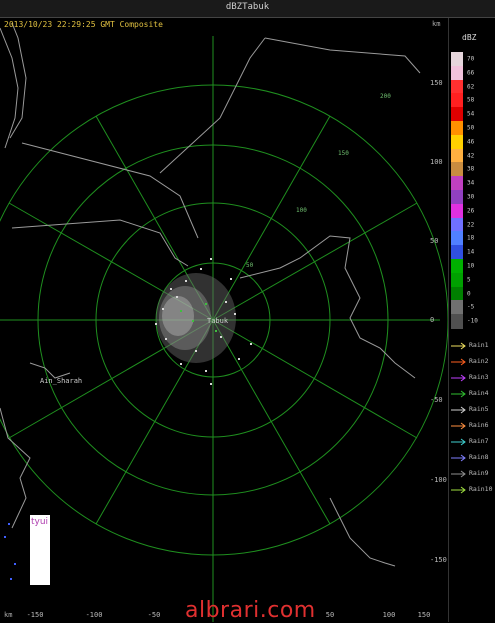  Describe the element at coordinates (35, 615) in the screenshot. I see `x-tick-label: -150` at that location.